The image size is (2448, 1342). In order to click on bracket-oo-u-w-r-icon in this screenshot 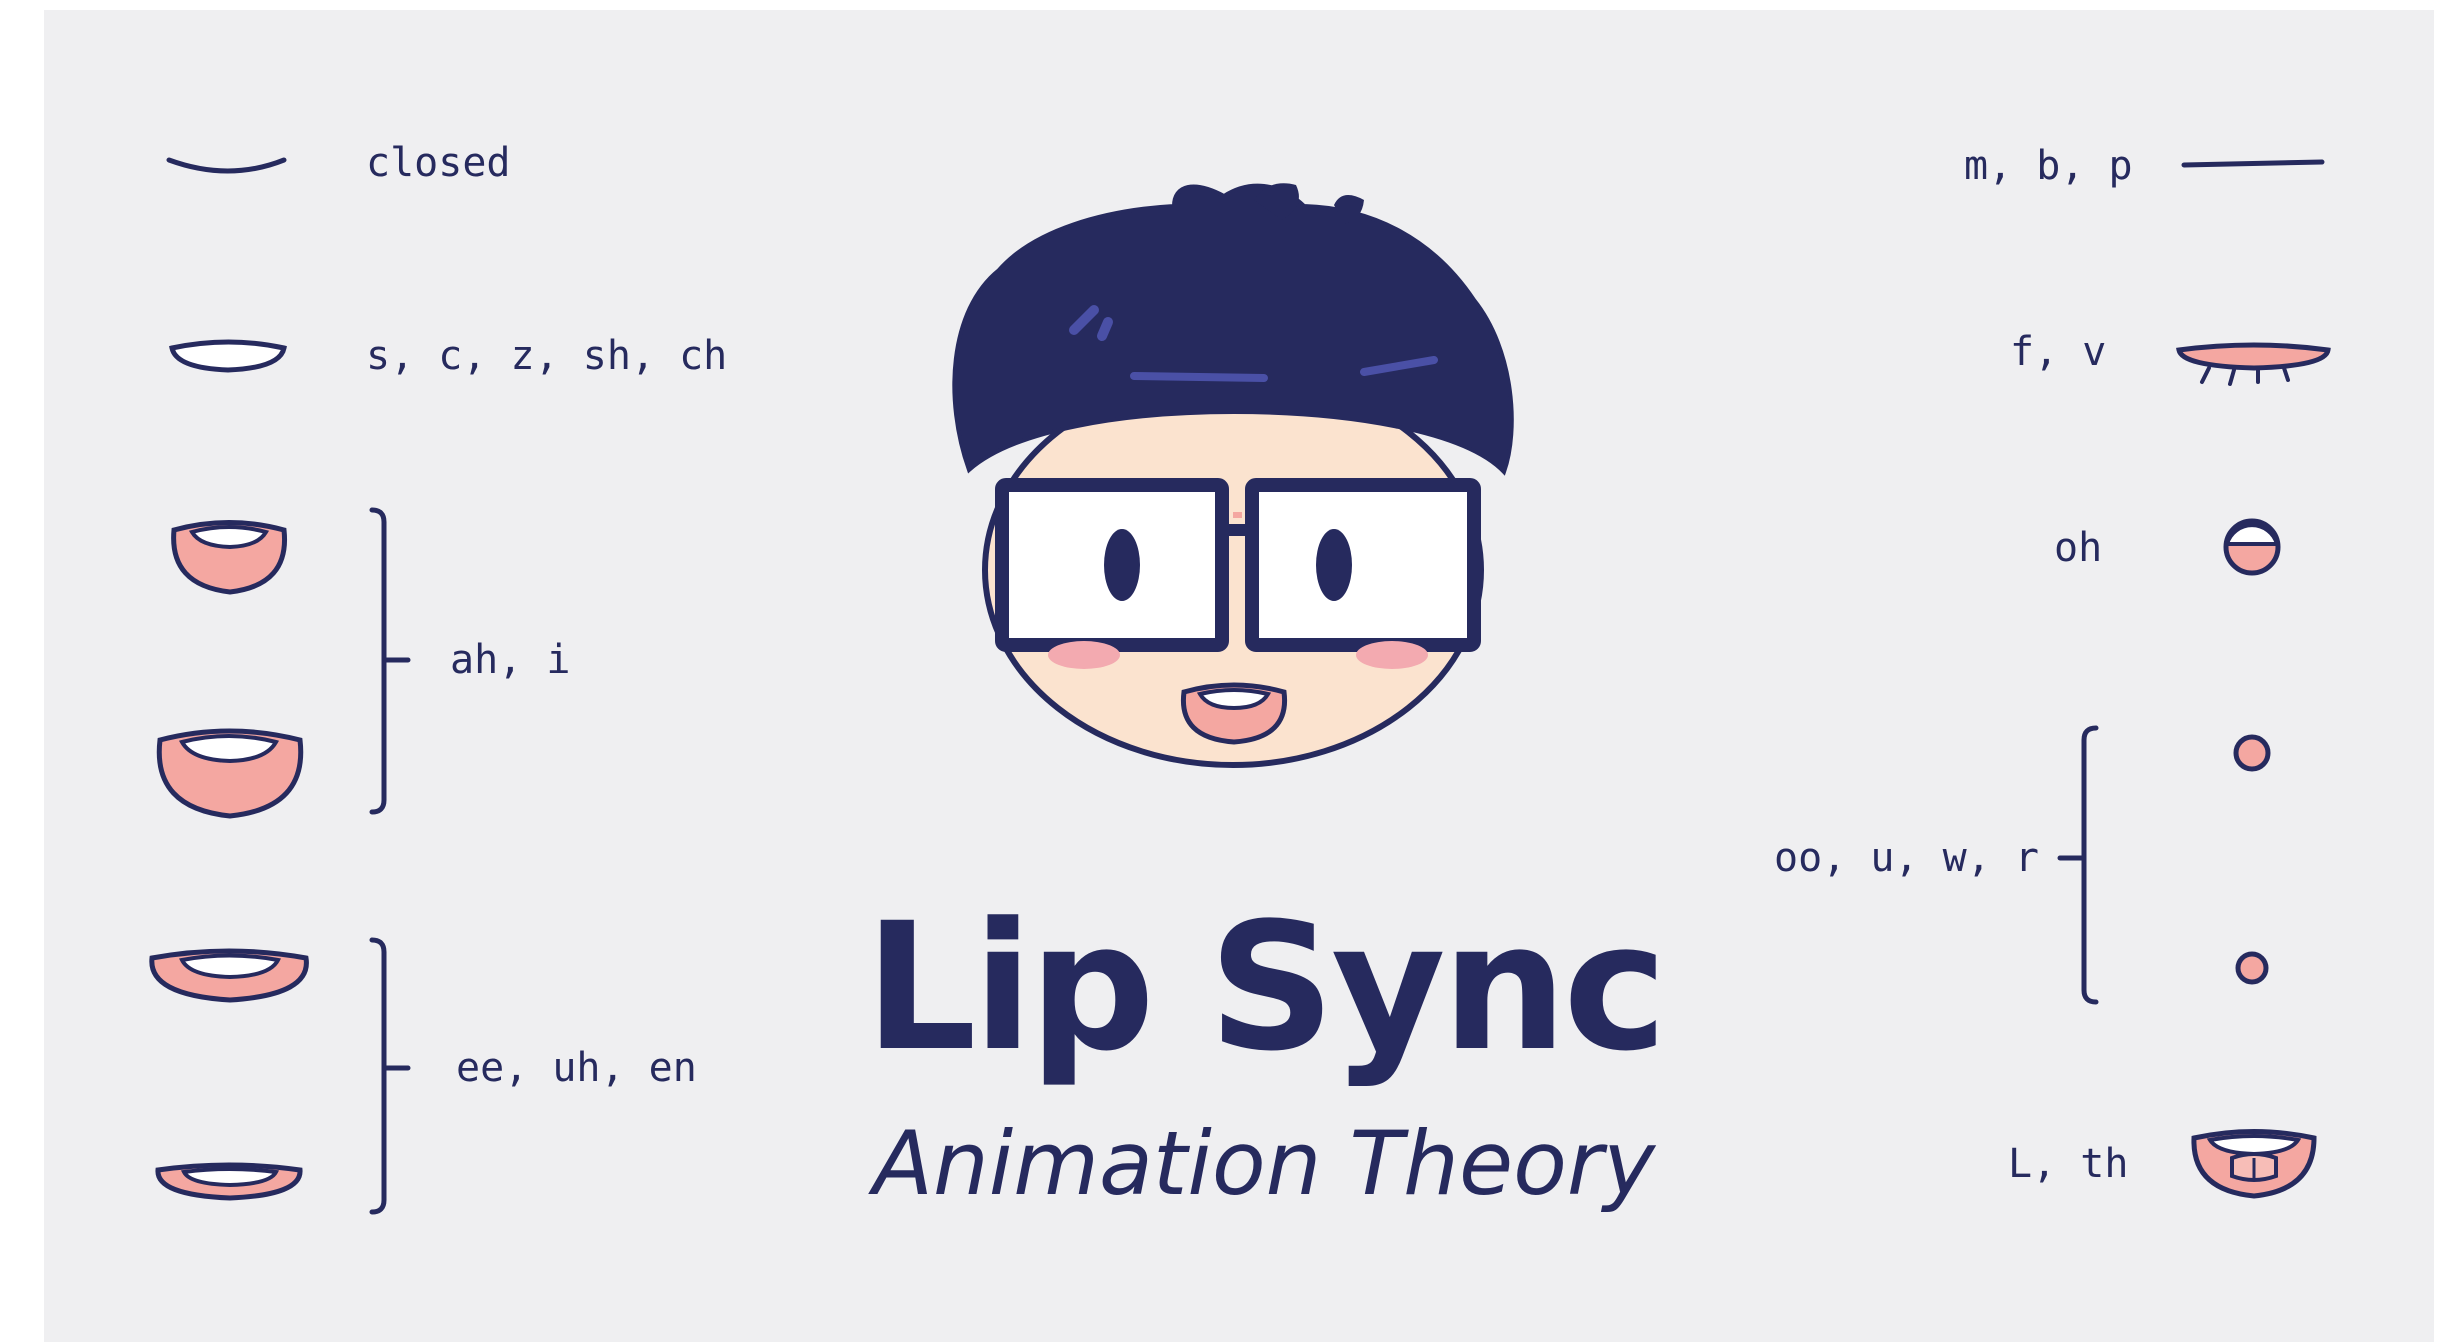, I will do `click(2078, 865)`.